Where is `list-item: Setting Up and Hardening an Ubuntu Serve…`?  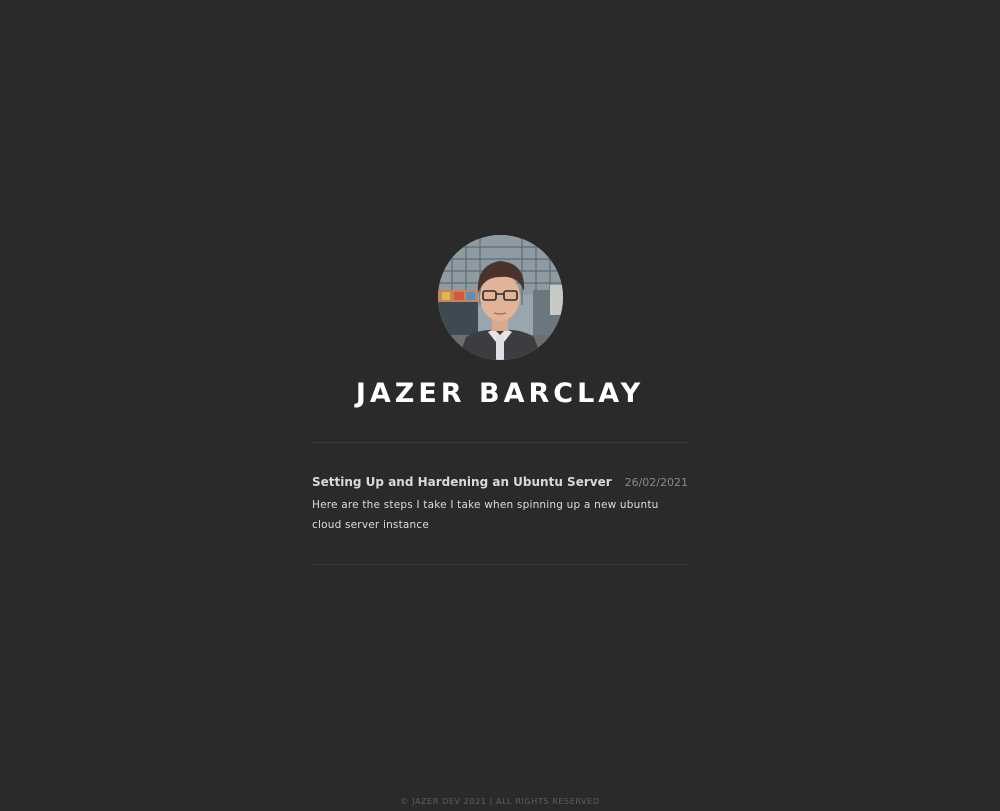 list-item: Setting Up and Hardening an Ubuntu Serve… is located at coordinates (500, 505).